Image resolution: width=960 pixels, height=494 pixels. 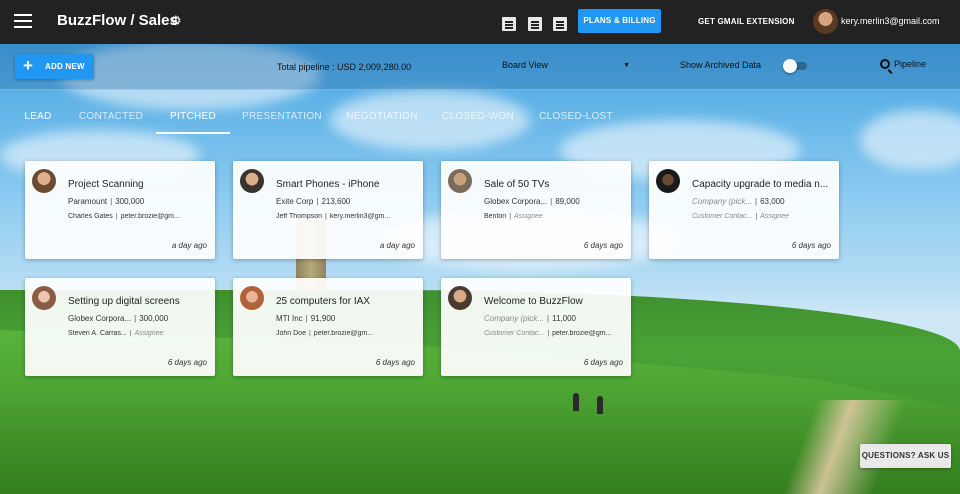 What do you see at coordinates (525, 65) in the screenshot?
I see `view-select-value: Board View` at bounding box center [525, 65].